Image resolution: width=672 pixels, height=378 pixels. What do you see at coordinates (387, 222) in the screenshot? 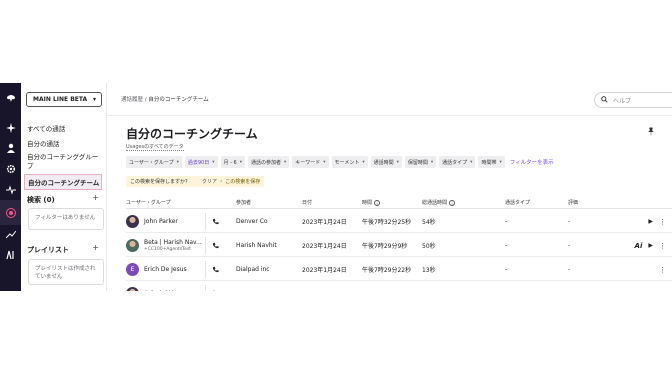
I see `time-cell: 午後7時32分25秒` at bounding box center [387, 222].